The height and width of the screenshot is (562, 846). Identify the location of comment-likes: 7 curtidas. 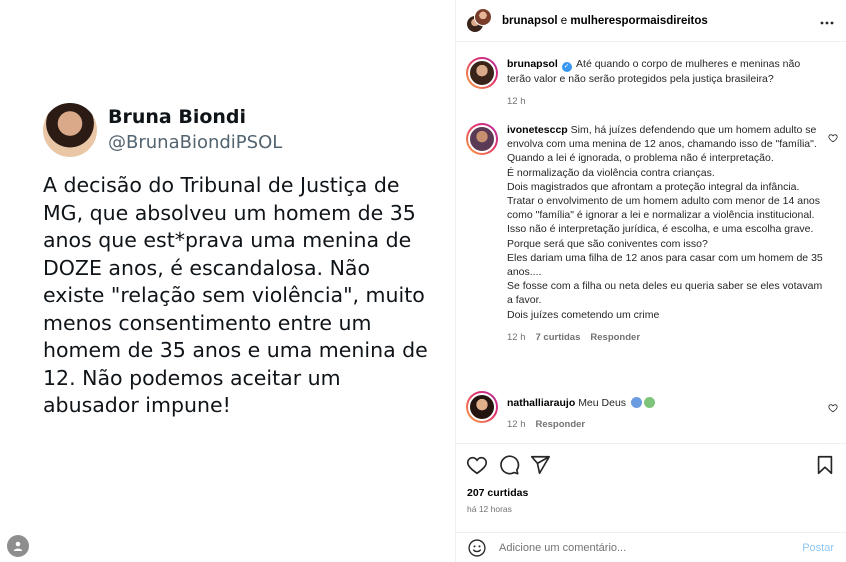
(558, 338).